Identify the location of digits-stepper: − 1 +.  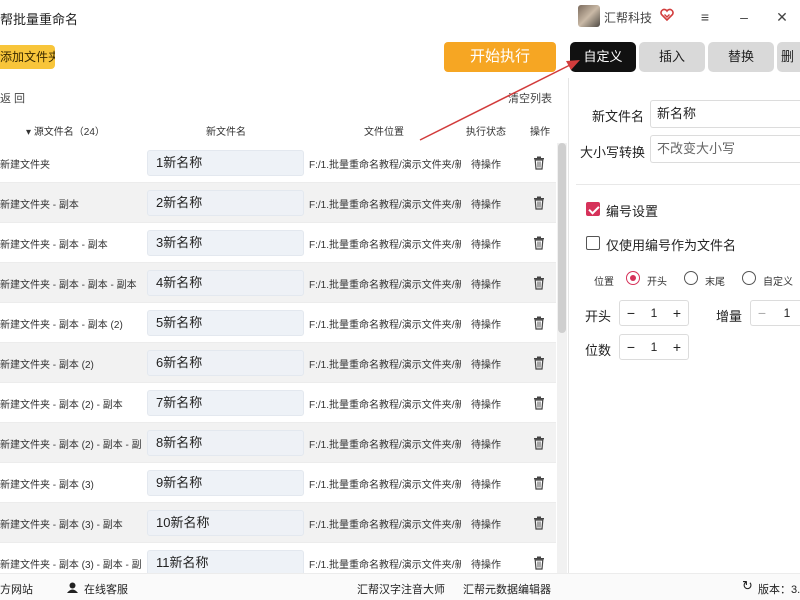
(654, 347).